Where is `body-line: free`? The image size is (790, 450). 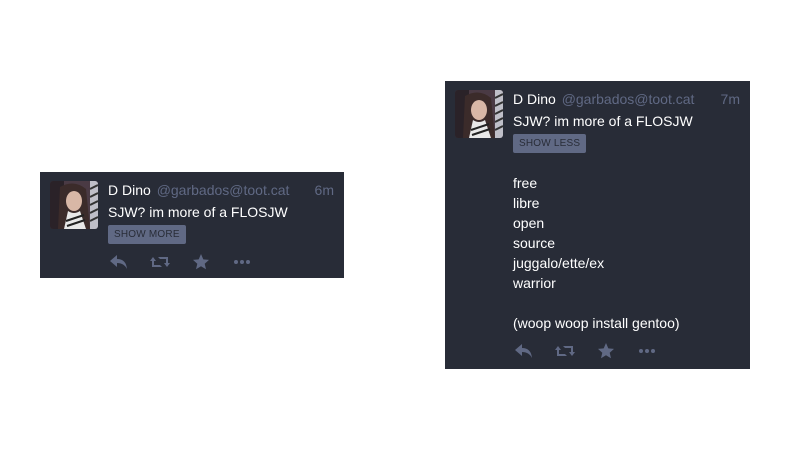 body-line: free is located at coordinates (525, 183).